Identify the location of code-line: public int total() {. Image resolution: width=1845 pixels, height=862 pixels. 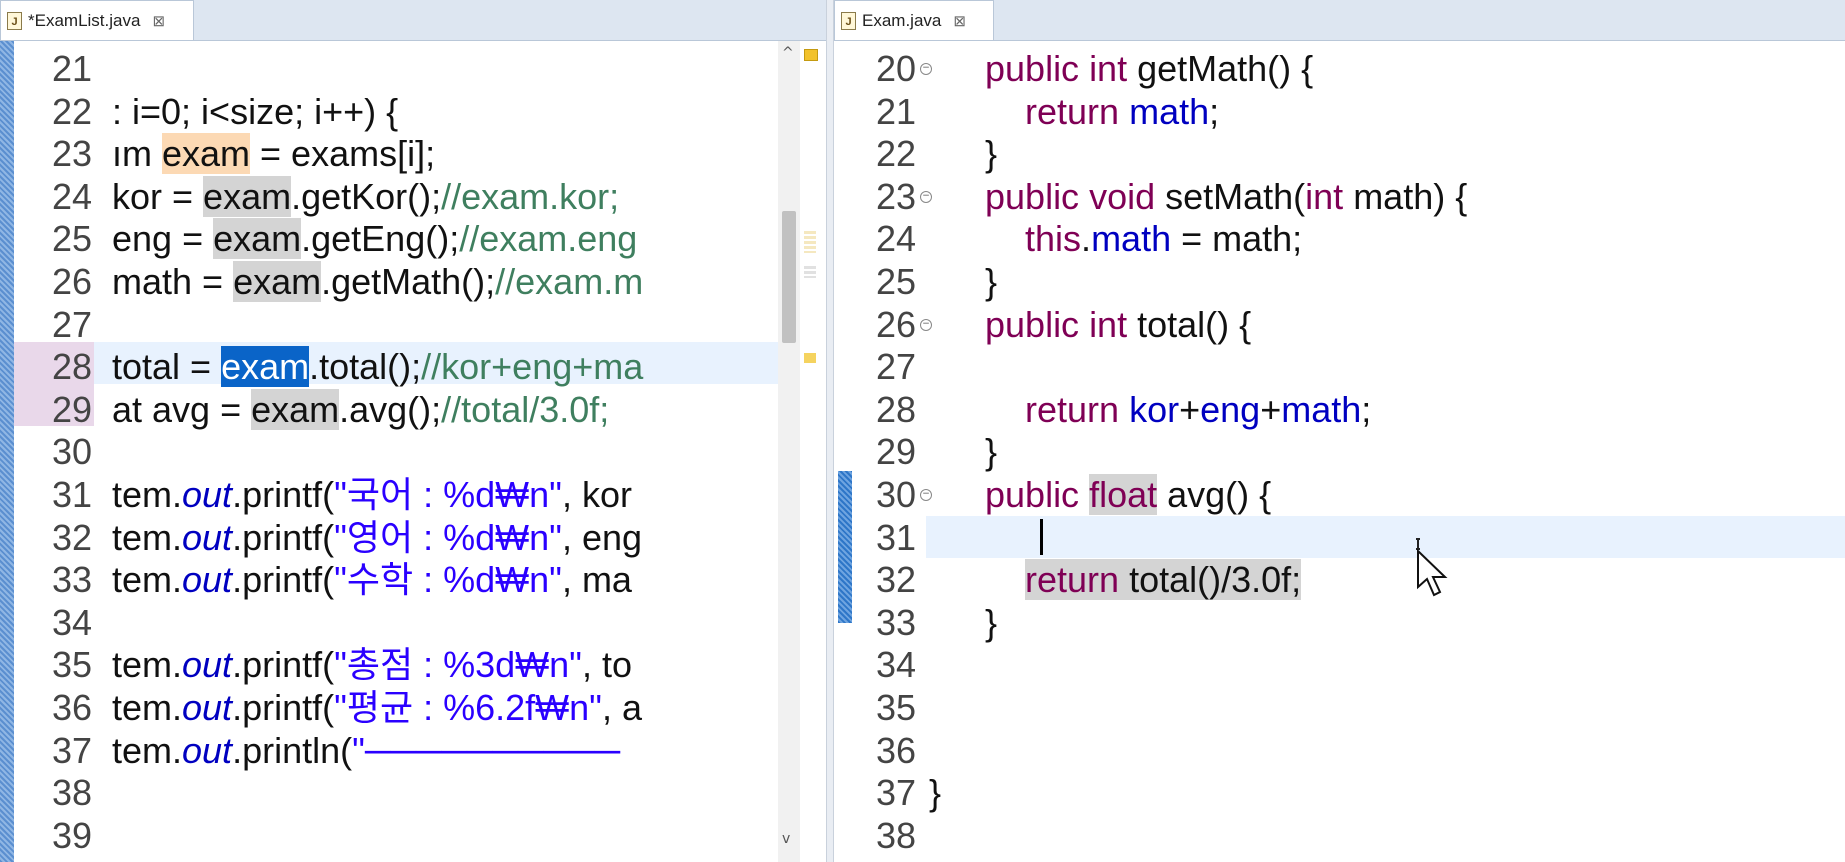
(1118, 325).